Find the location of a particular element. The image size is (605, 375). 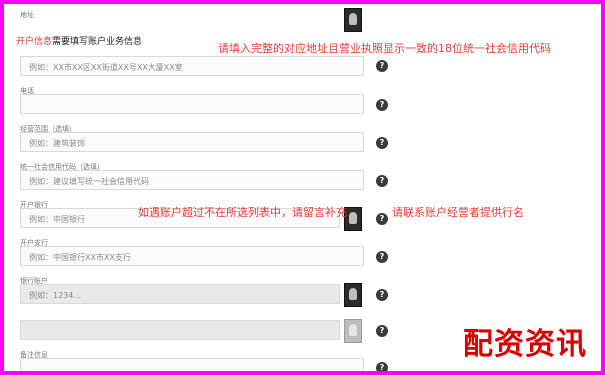

section-title-highlight: 开户信息 is located at coordinates (34, 42).